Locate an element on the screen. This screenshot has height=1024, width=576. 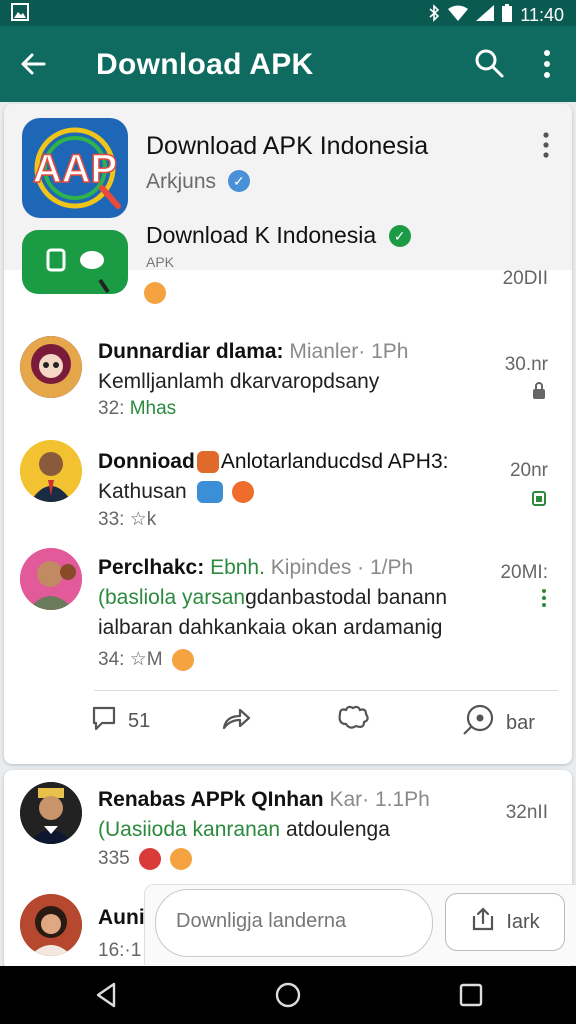
signal-icon is located at coordinates (485, 15).